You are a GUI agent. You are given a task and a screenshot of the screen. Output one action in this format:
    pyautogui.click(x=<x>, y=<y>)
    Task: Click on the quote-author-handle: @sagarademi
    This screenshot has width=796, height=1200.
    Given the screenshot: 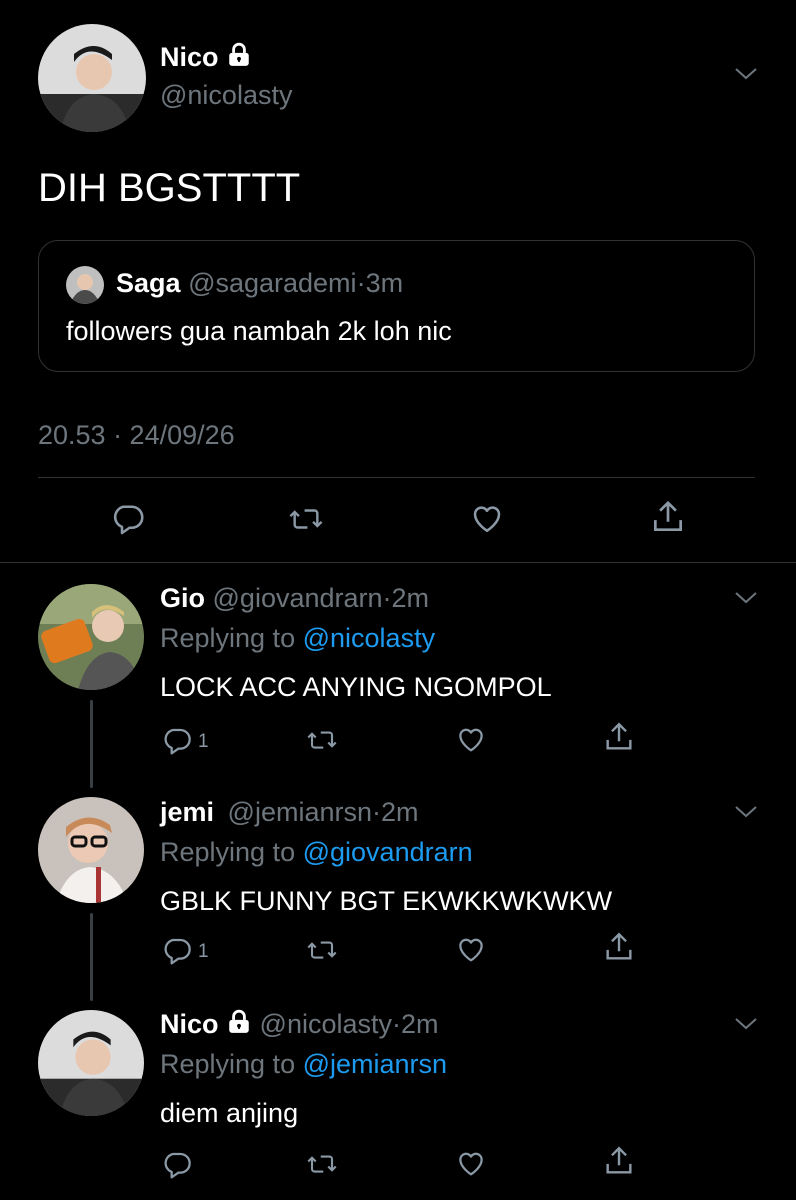 What is the action you would take?
    pyautogui.click(x=272, y=283)
    